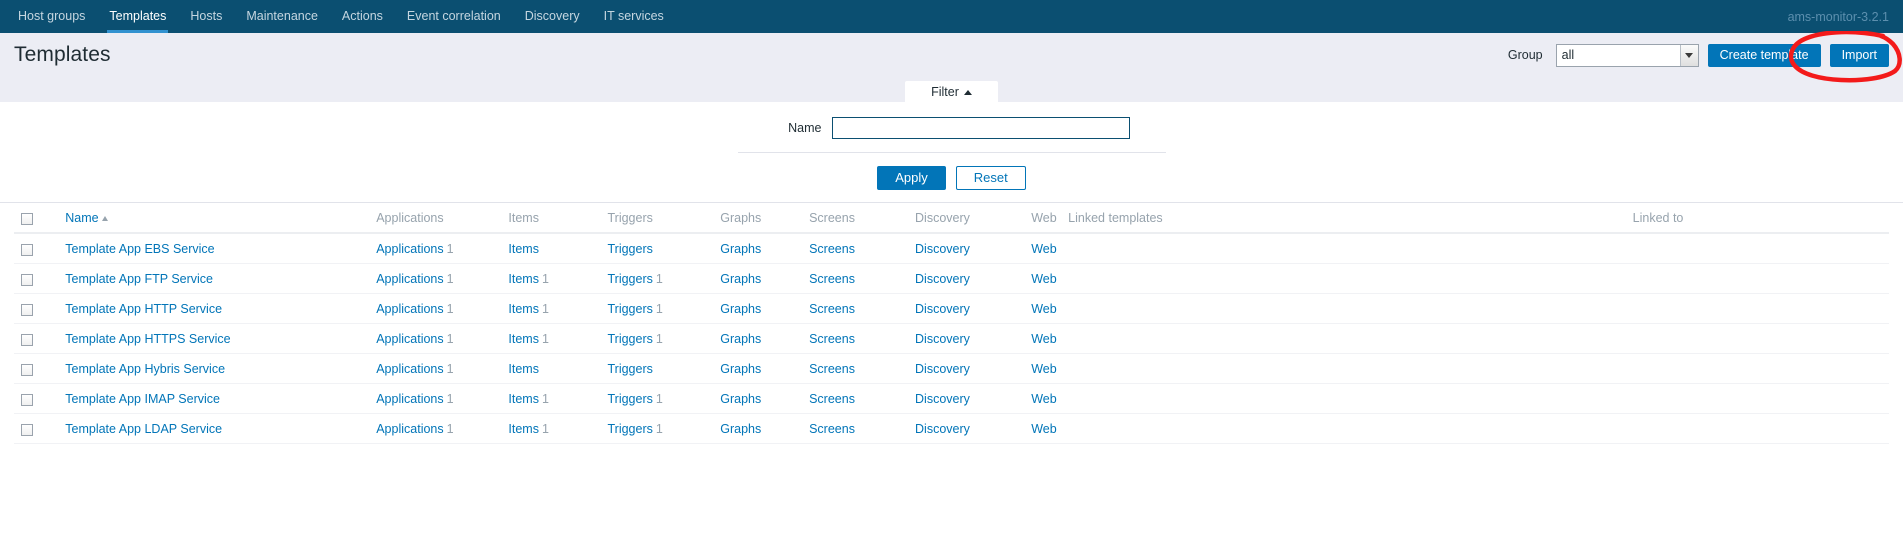 This screenshot has height=546, width=1903. What do you see at coordinates (973, 368) in the screenshot?
I see `discovery-cell: Discovery` at bounding box center [973, 368].